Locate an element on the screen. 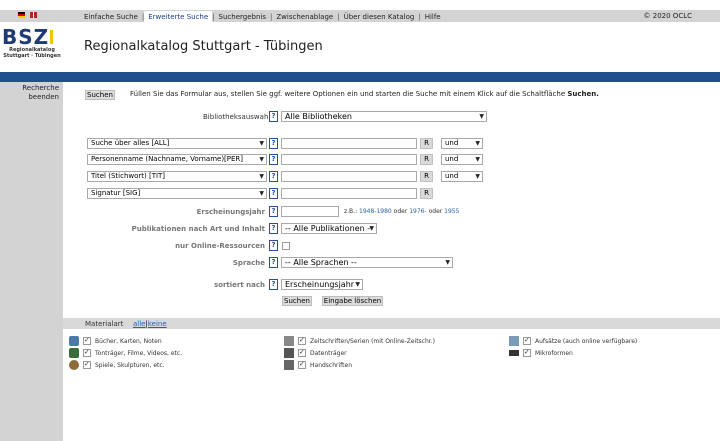 This screenshot has width=720, height=441. disk-icon is located at coordinates (289, 353).